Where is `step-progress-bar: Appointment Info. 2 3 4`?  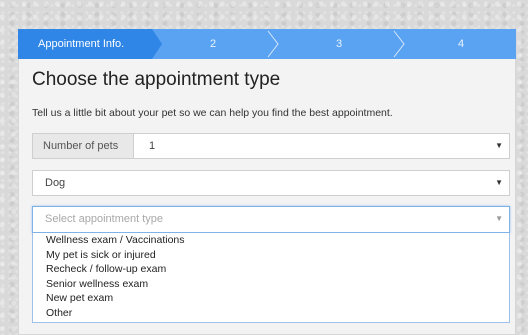
step-progress-bar: Appointment Info. 2 3 4 is located at coordinates (267, 44).